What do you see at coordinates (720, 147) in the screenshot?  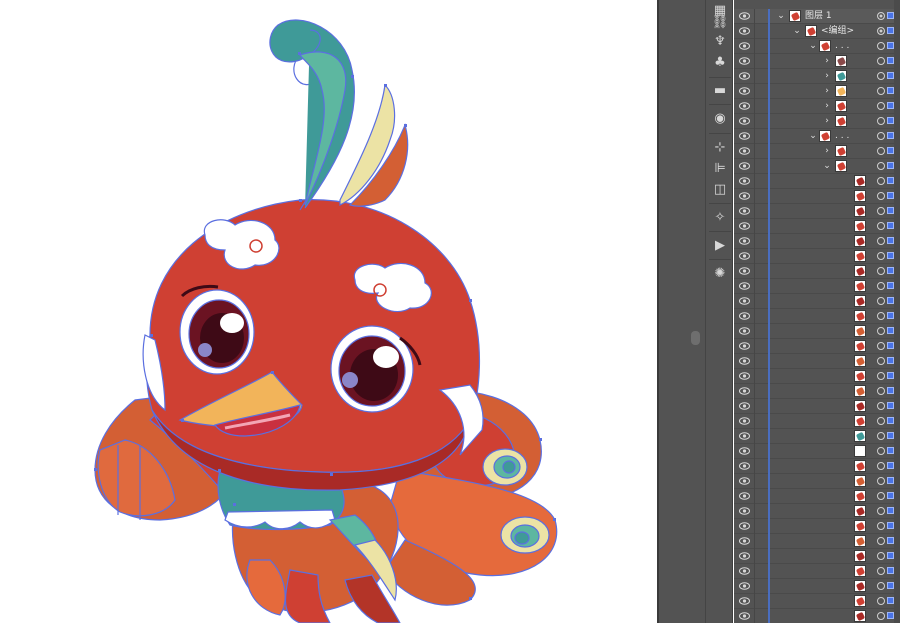 I see `transform-icon: ⊹` at bounding box center [720, 147].